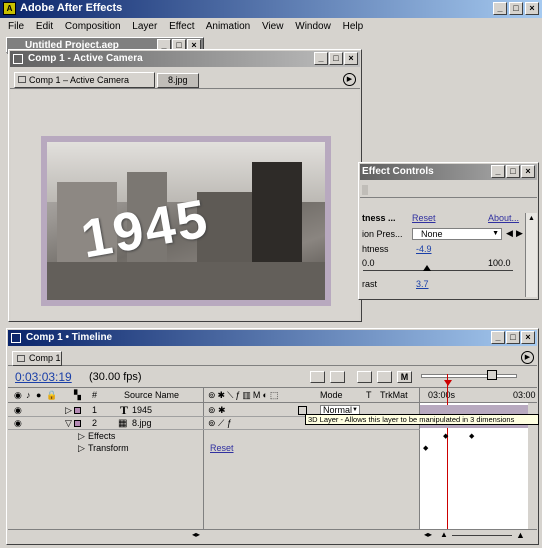 This screenshot has width=542, height=548. What do you see at coordinates (528, 171) in the screenshot?
I see `effect-close-icon: ×` at bounding box center [528, 171].